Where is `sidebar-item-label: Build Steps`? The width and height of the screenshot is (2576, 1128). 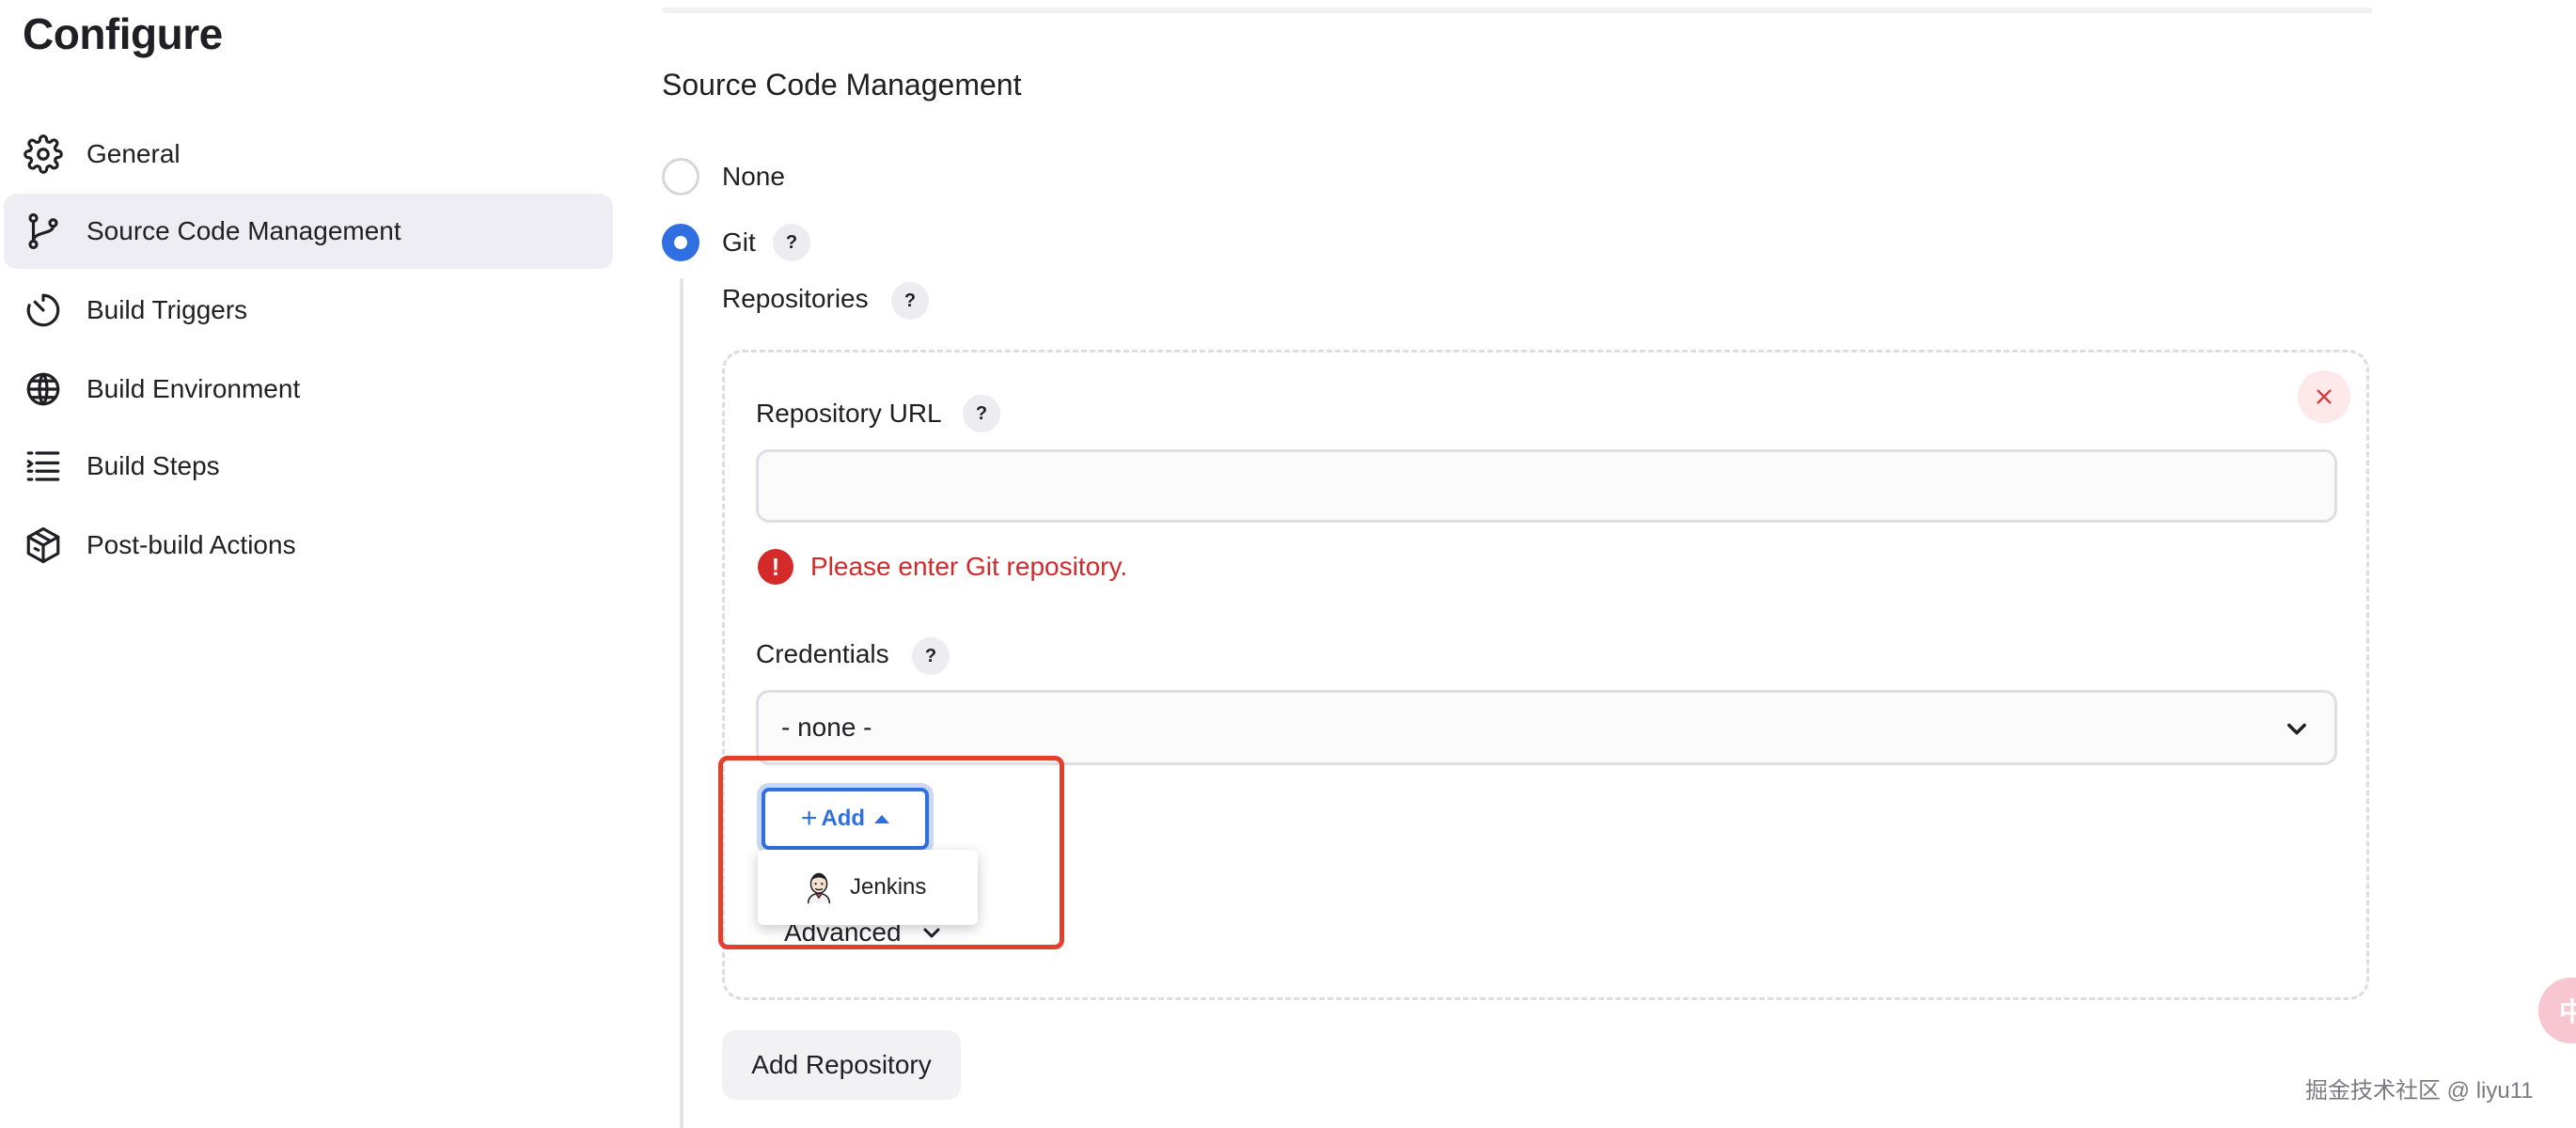
sidebar-item-label: Build Steps is located at coordinates (153, 465).